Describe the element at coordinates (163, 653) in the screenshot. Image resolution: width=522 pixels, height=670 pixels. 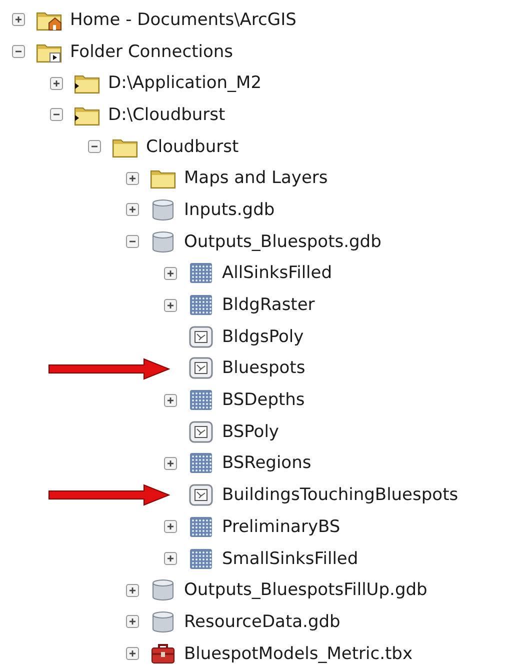
I see `toolbox-icon` at that location.